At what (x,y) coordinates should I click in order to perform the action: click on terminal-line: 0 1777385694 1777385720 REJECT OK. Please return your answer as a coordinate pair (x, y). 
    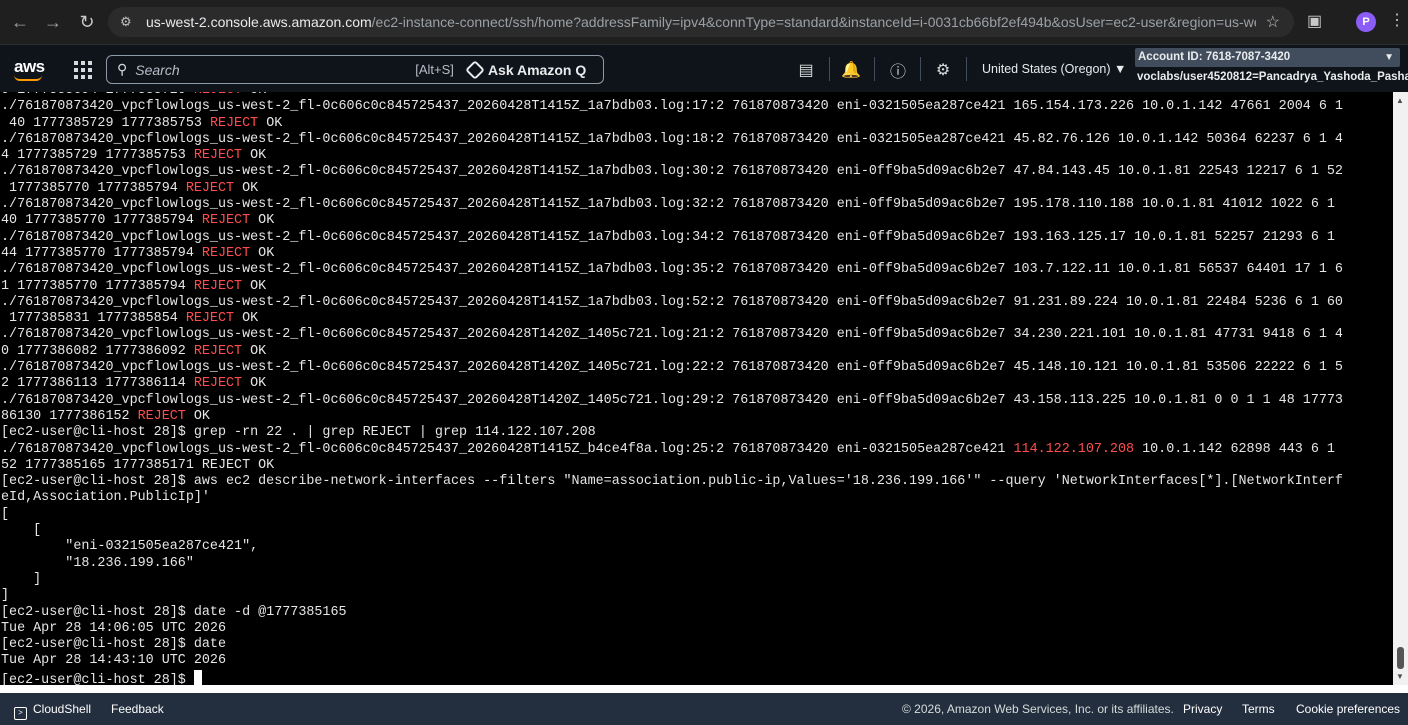
    Looking at the image, I should click on (672, 95).